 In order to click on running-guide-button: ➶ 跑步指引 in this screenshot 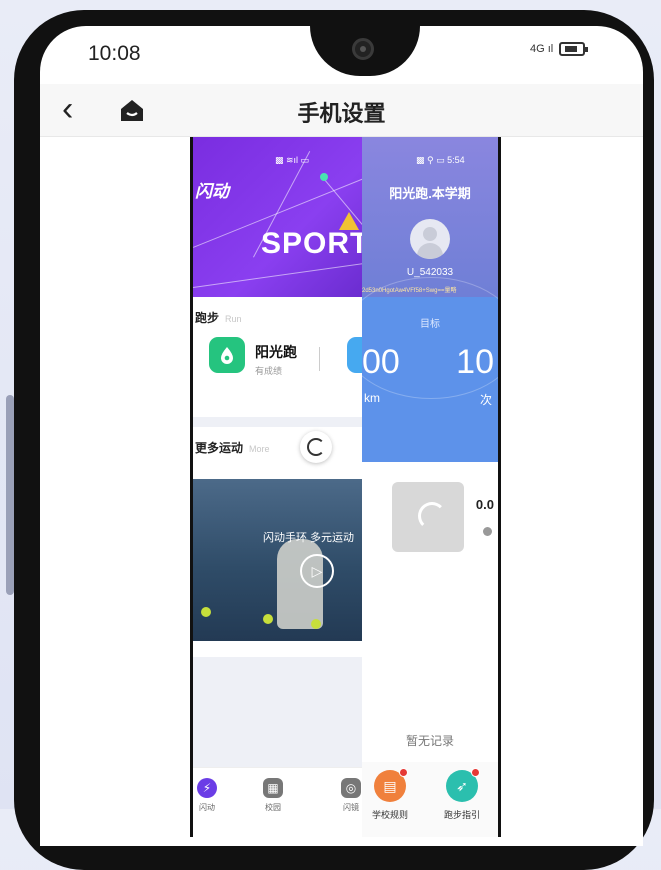, I will do `click(462, 794)`.